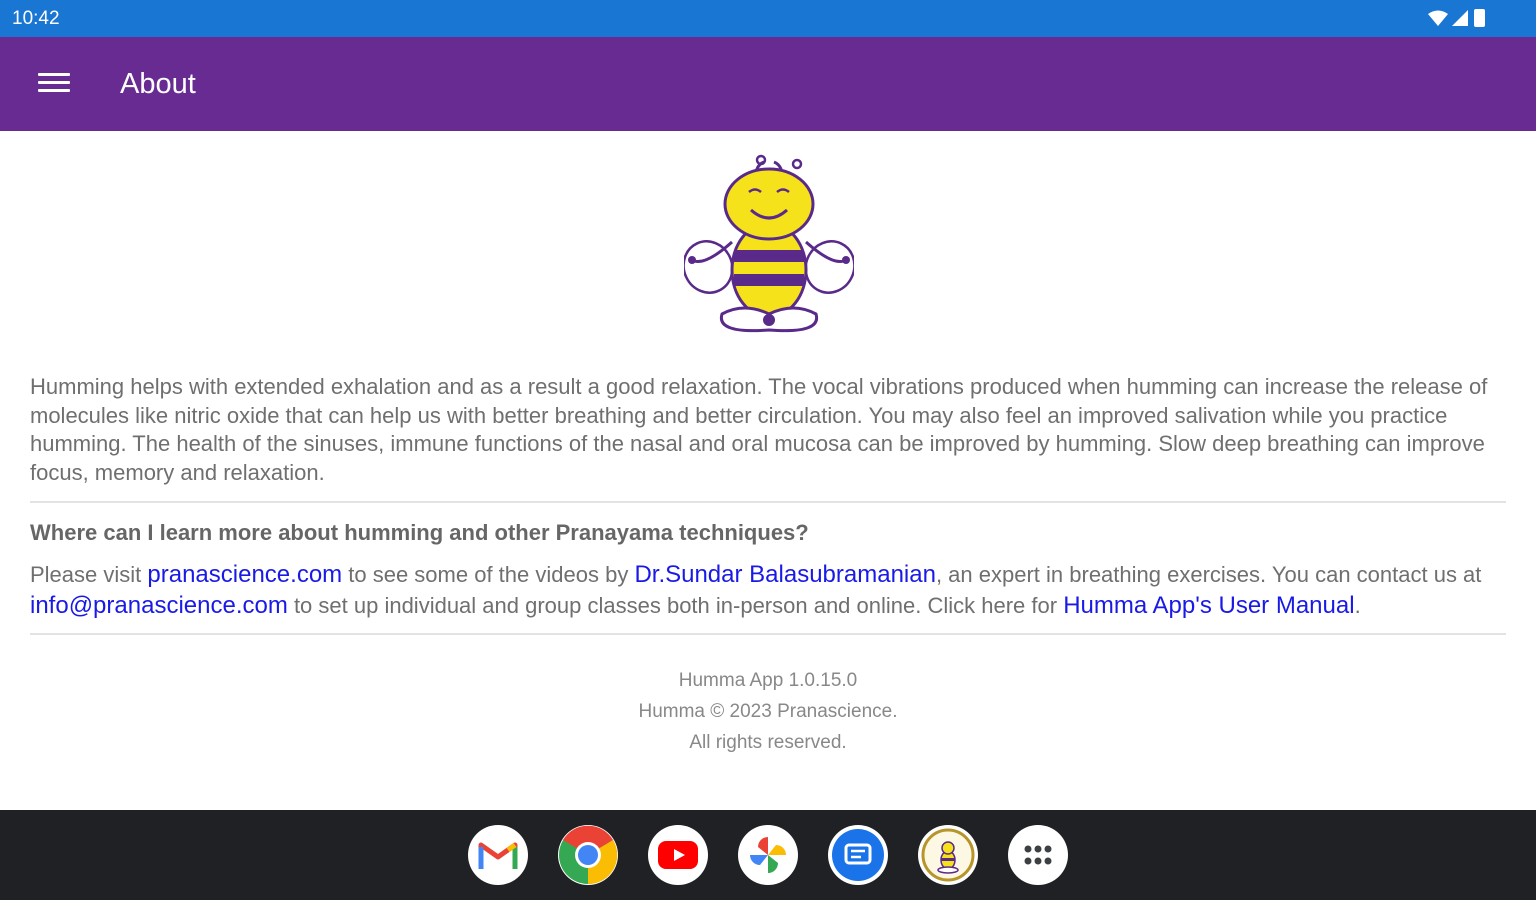  Describe the element at coordinates (768, 18) in the screenshot. I see `status-bar: 10:42` at that location.